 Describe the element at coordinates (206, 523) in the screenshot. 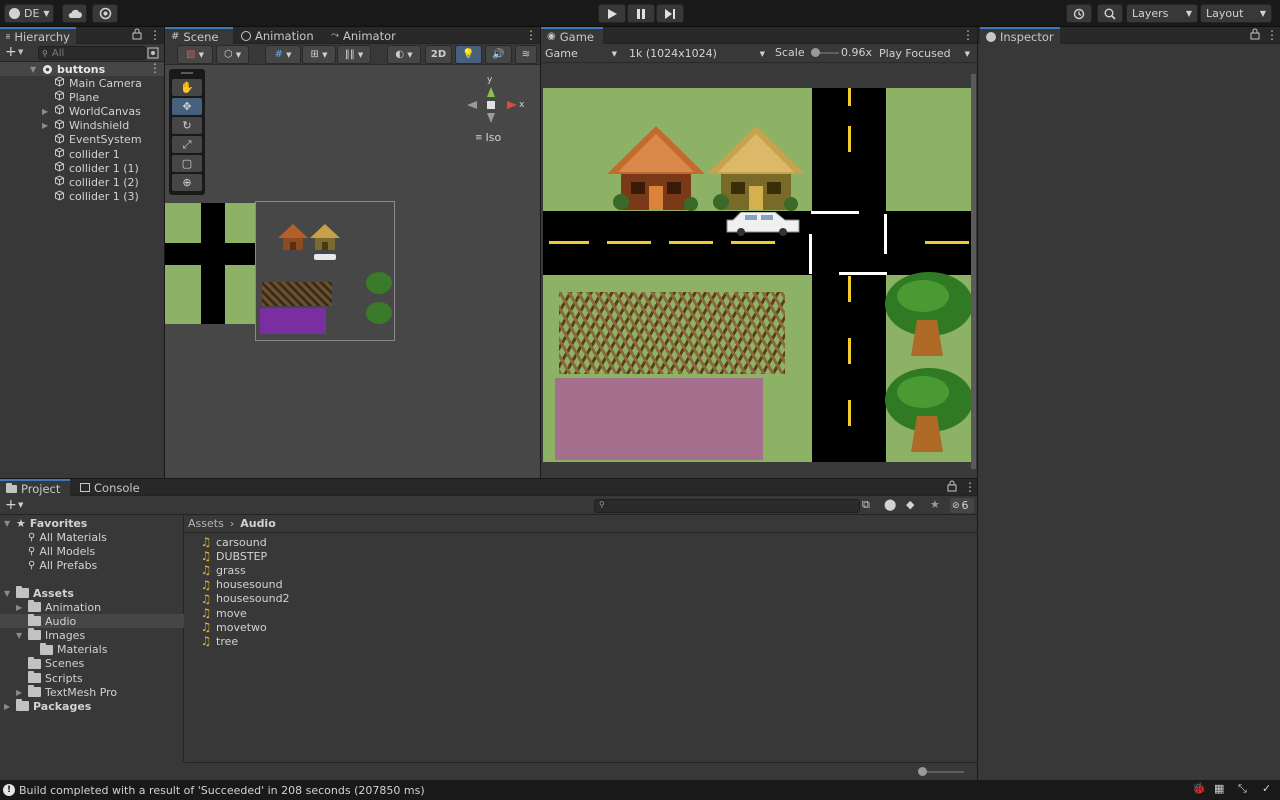

I see `breadcrumb-assets: Assets` at that location.